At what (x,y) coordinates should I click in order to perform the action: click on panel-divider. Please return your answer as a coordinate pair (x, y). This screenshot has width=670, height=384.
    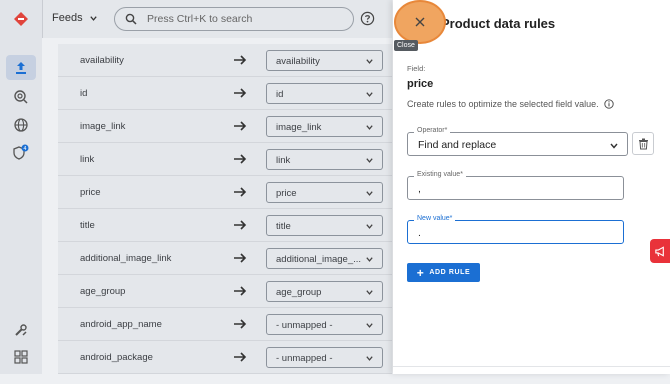
    Looking at the image, I should click on (531, 366).